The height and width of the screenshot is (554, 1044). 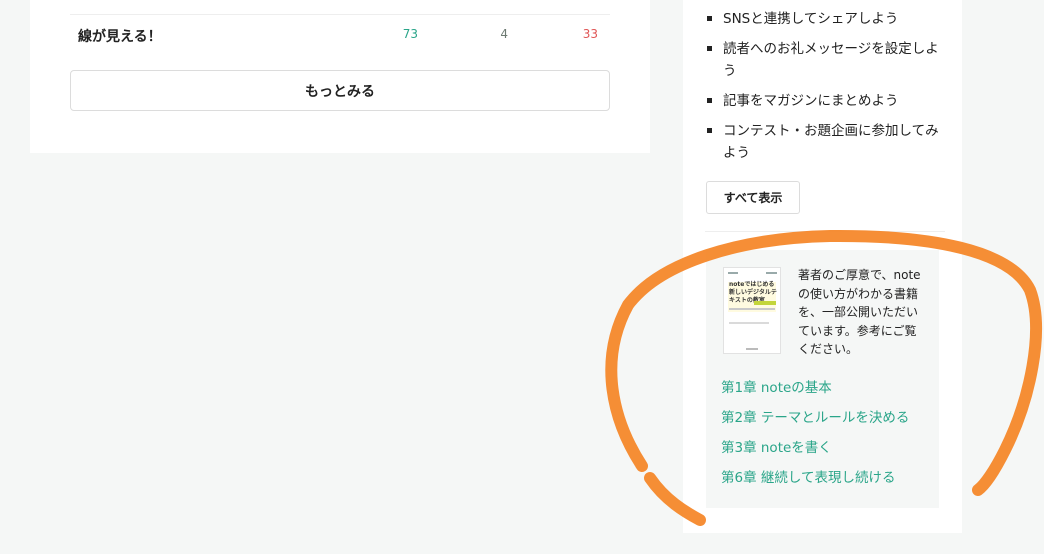 I want to click on list-item: 記事をマガジンにまとめよう, so click(x=827, y=101).